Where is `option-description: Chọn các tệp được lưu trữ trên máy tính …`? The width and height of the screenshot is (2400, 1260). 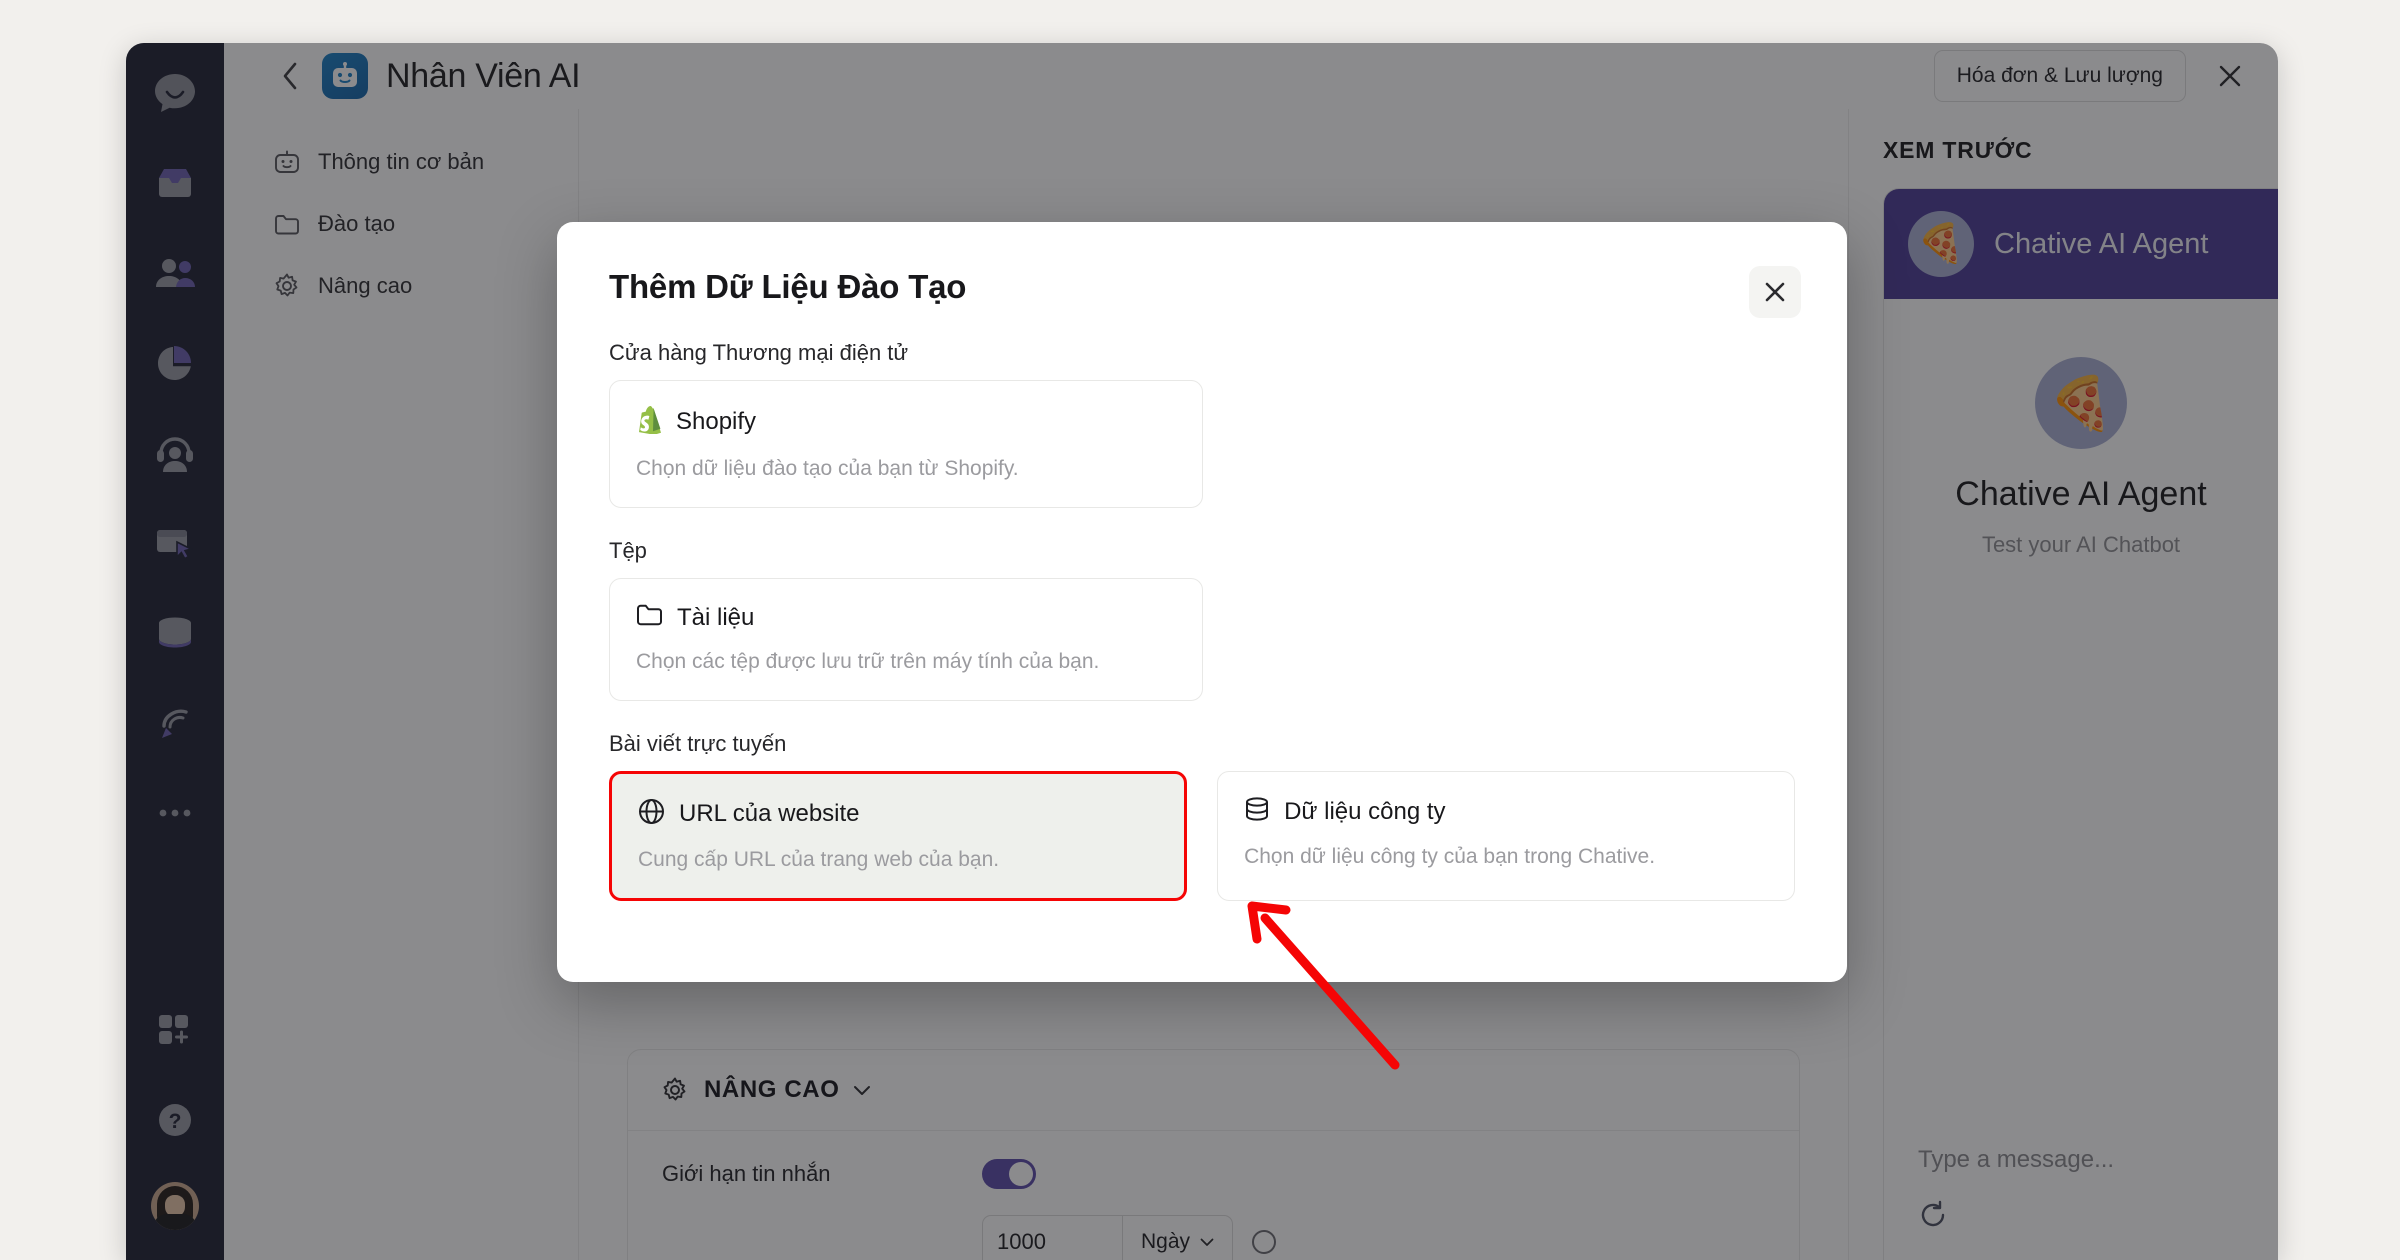
option-description: Chọn các tệp được lưu trữ trên máy tính … is located at coordinates (868, 661).